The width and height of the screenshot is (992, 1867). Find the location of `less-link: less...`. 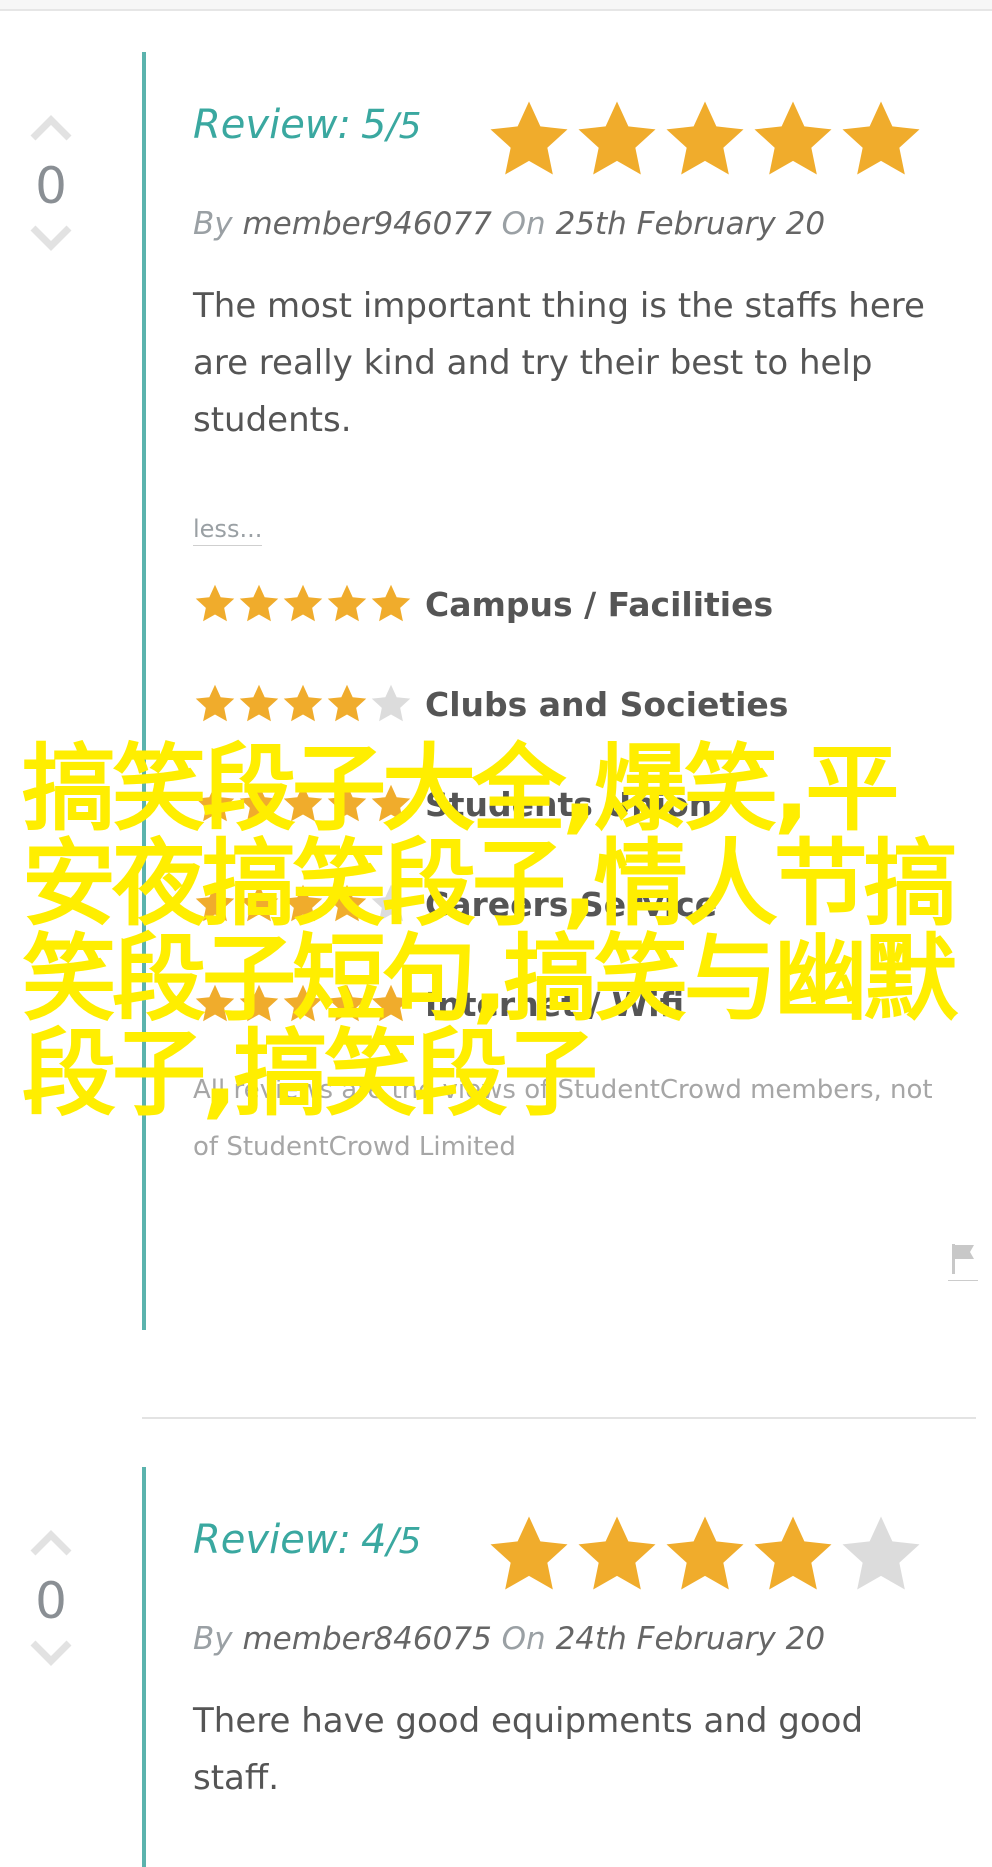

less-link: less... is located at coordinates (228, 530).